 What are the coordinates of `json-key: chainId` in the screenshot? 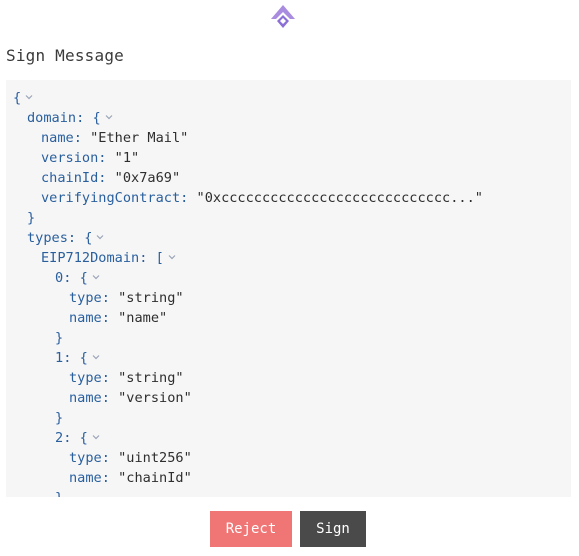 It's located at (70, 178).